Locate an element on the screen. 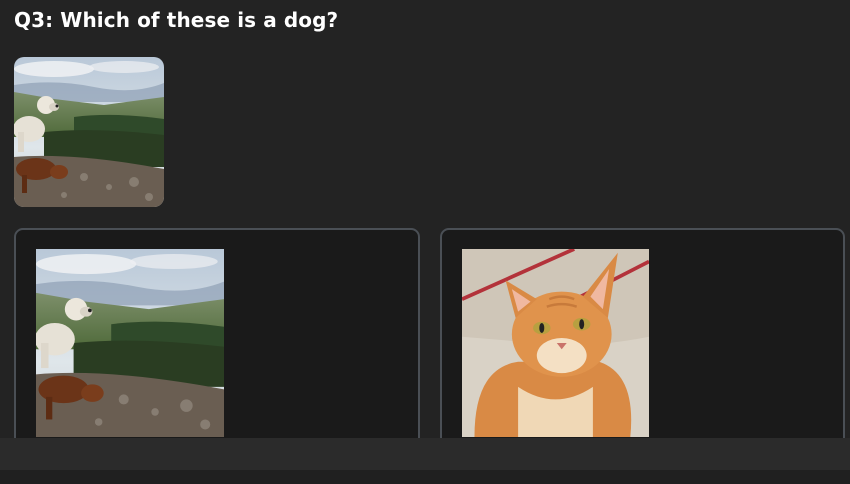  prompt-image is located at coordinates (89, 132).